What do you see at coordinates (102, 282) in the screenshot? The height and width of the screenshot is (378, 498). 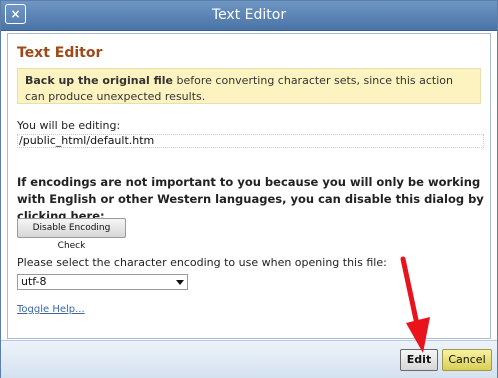 I see `encoding-select: utf-8` at bounding box center [102, 282].